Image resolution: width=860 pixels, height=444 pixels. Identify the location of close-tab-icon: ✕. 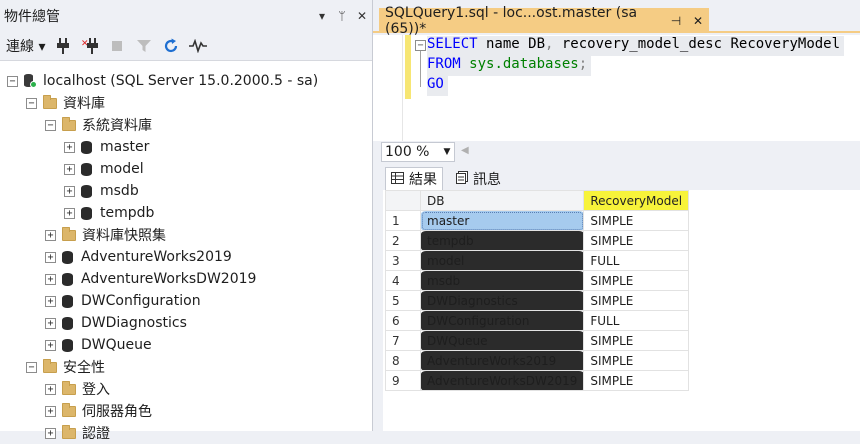
(698, 21).